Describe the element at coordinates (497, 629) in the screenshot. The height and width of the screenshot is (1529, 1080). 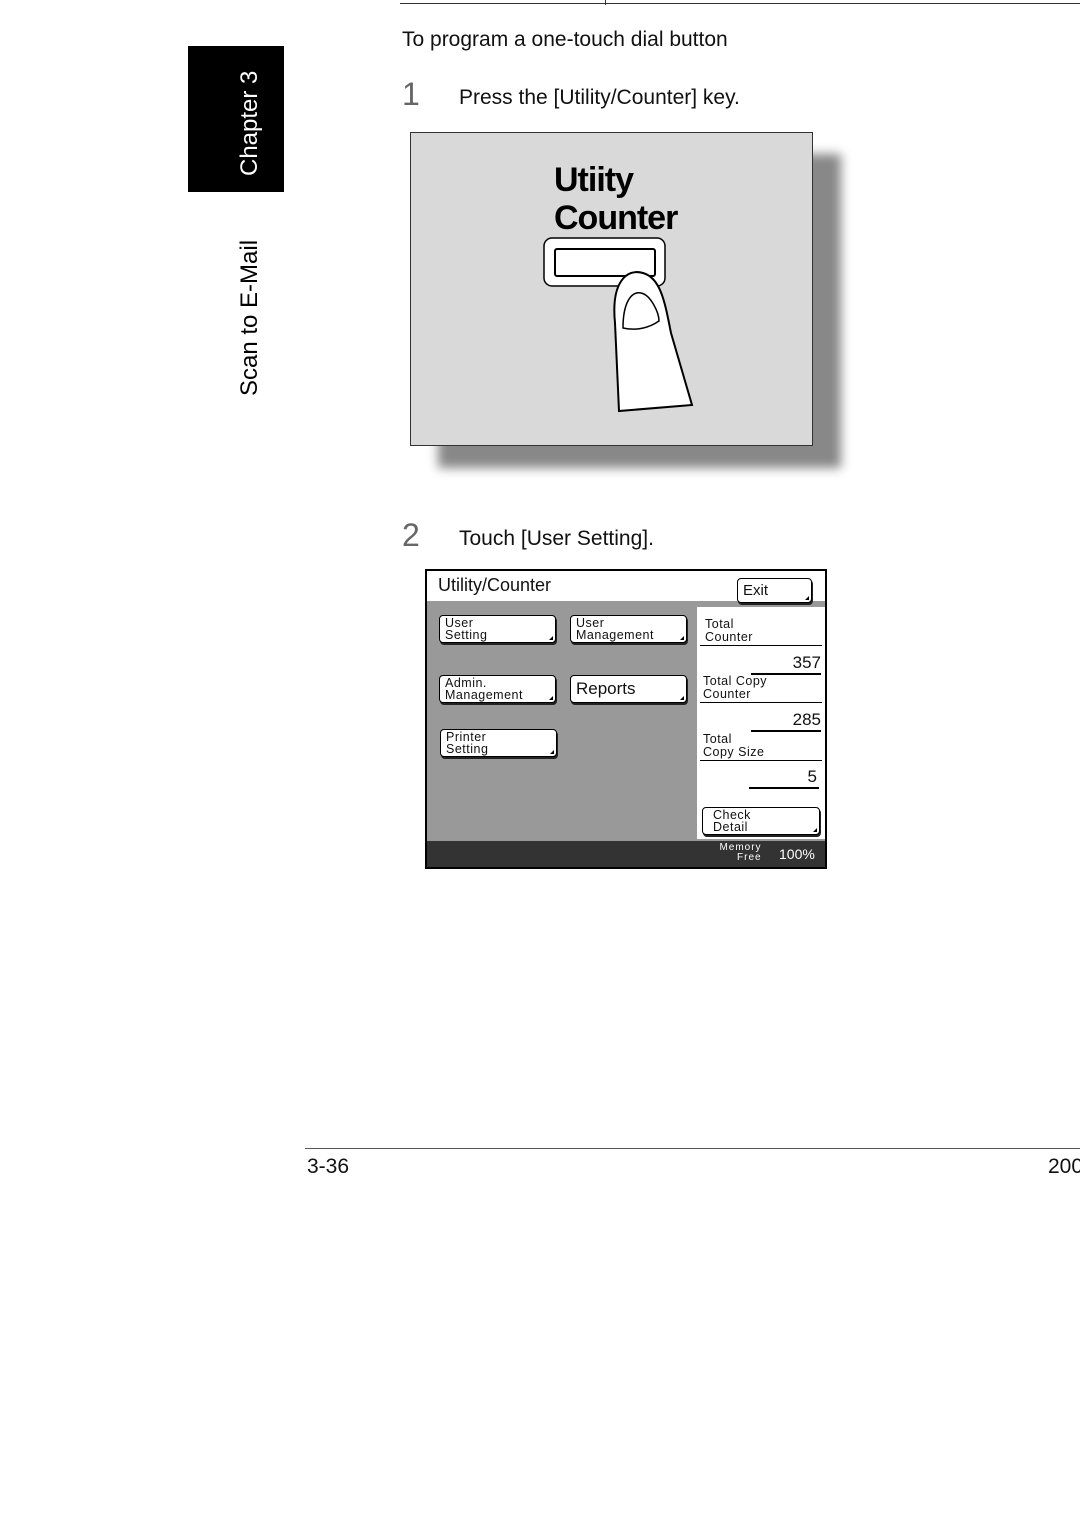
I see `user-setting-button: User Setting` at that location.